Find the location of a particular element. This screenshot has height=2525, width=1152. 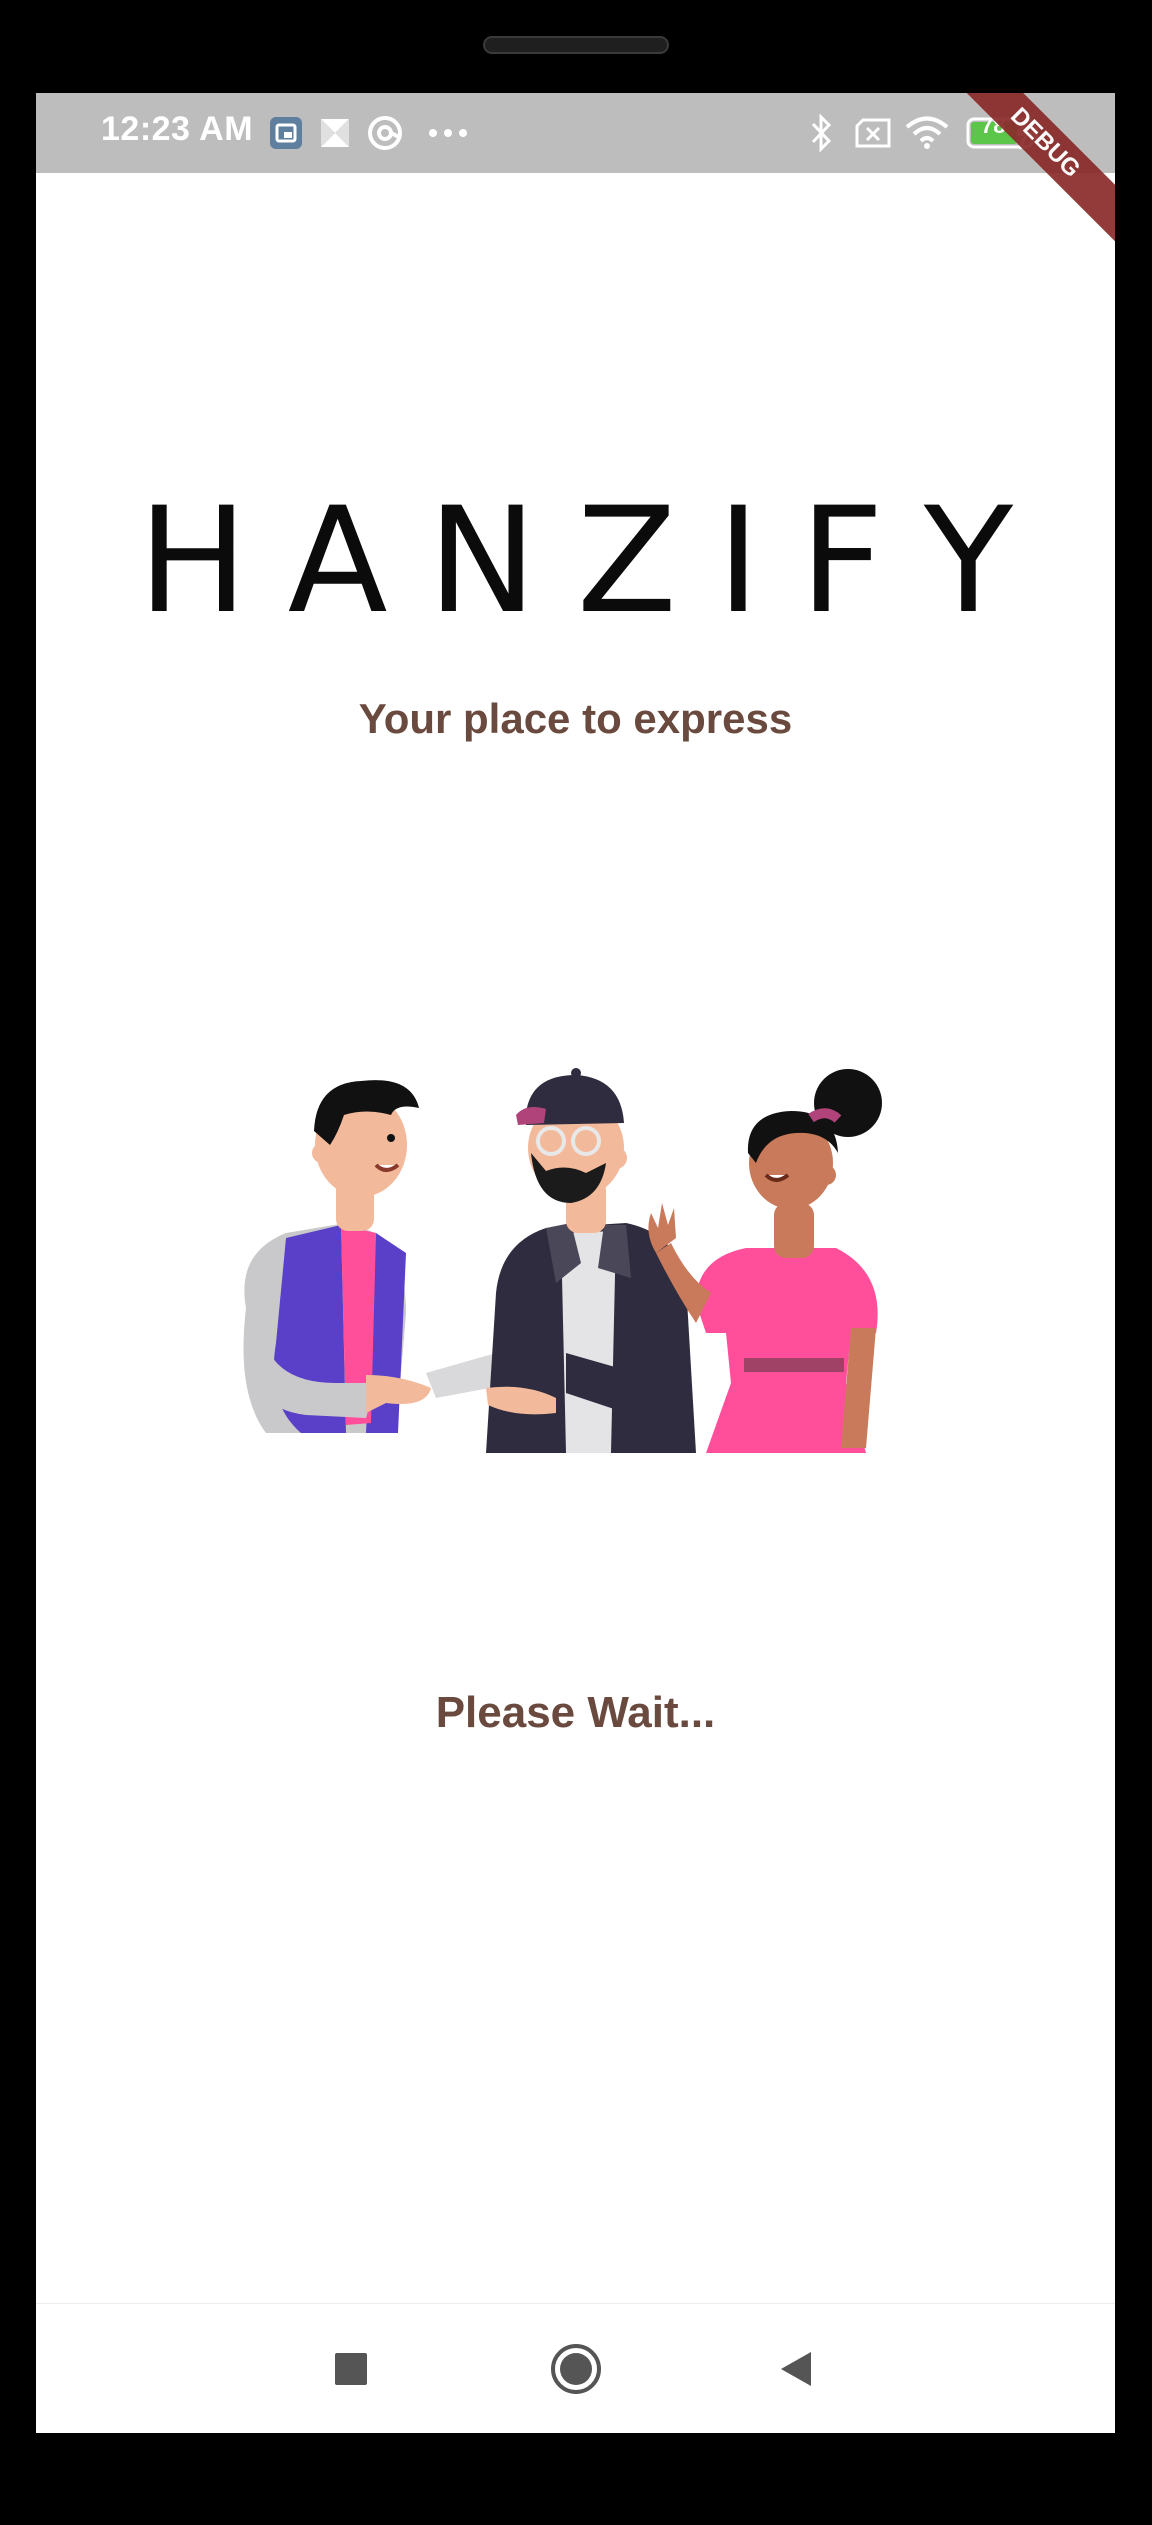

back-button is located at coordinates (796, 2368).